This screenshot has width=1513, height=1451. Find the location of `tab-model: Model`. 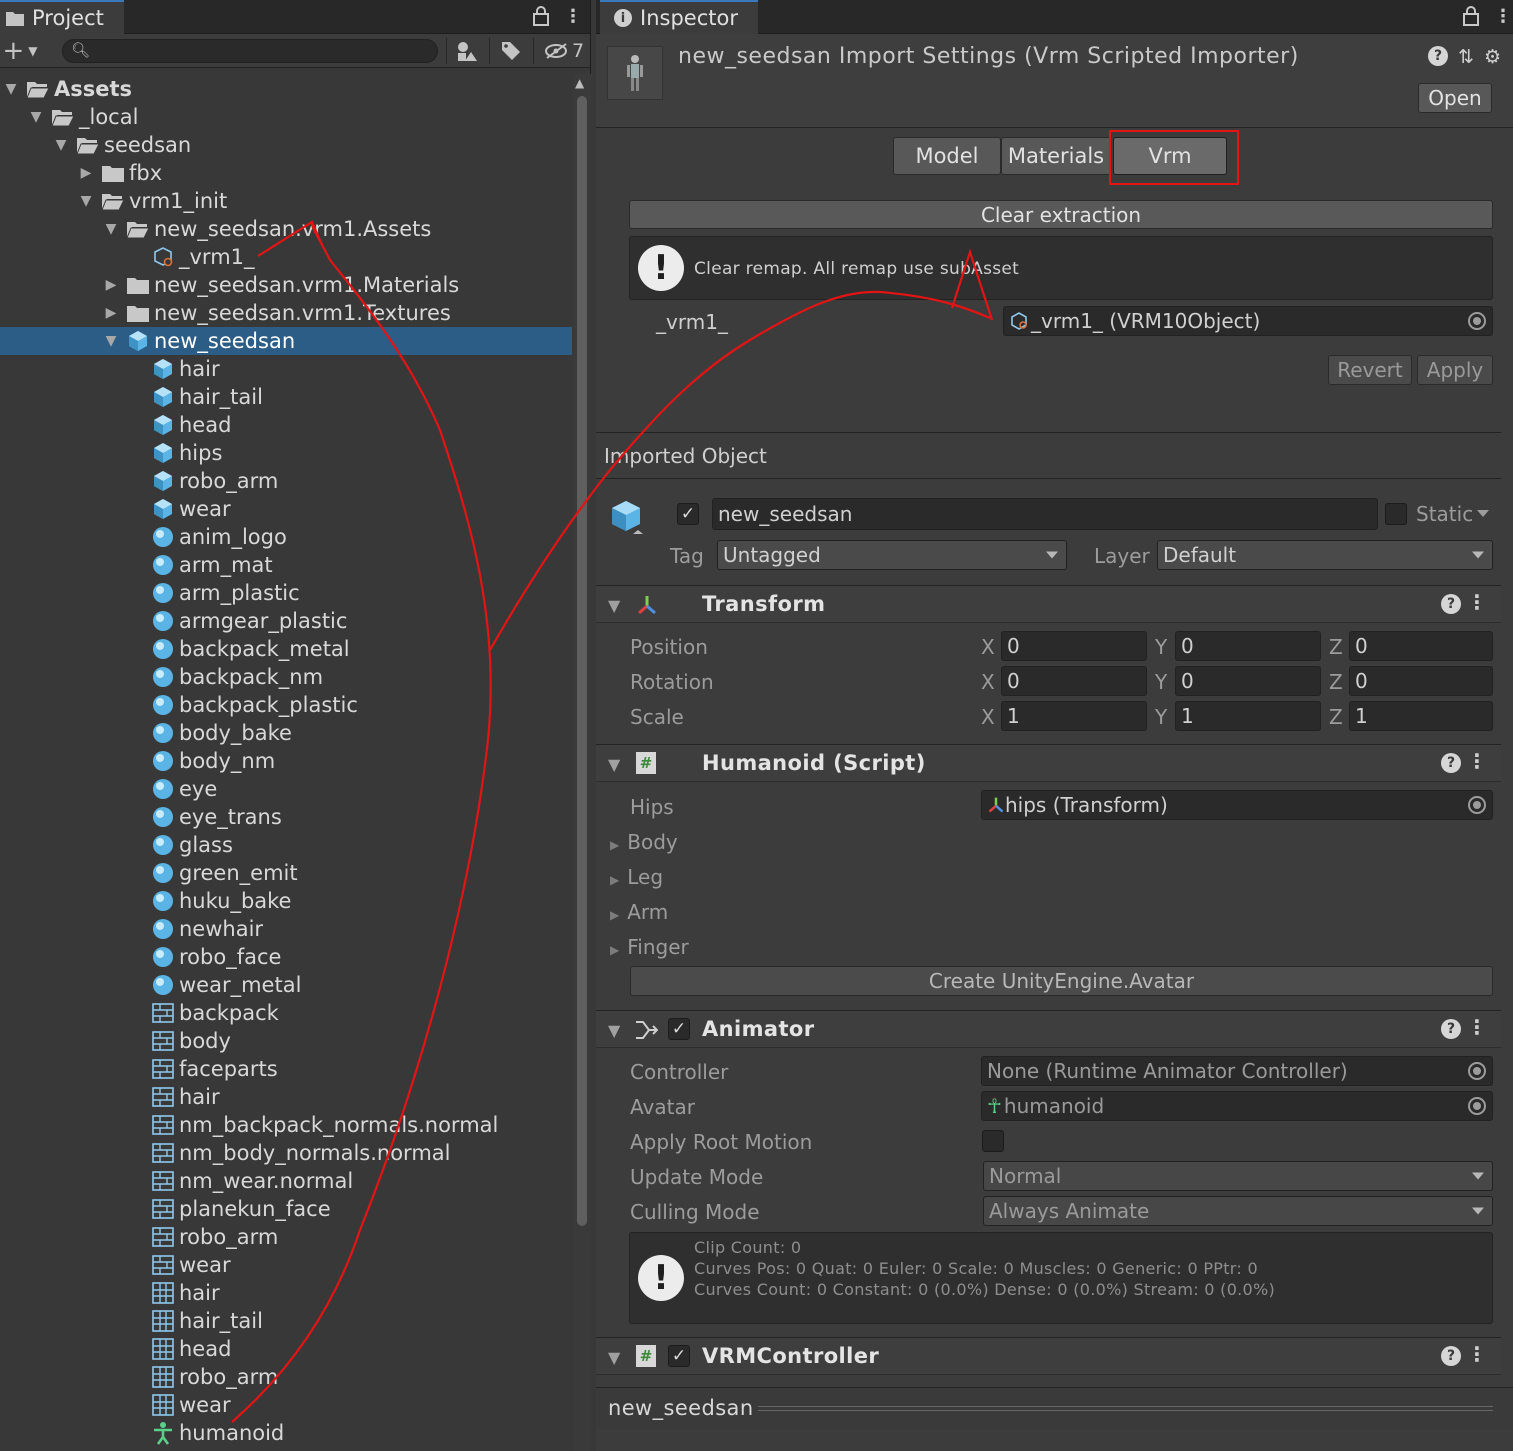

tab-model: Model is located at coordinates (947, 156).